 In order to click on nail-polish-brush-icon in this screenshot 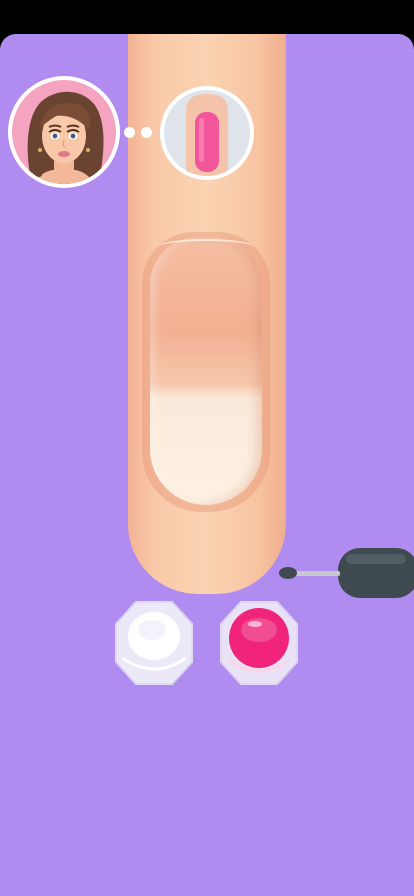, I will do `click(345, 574)`.